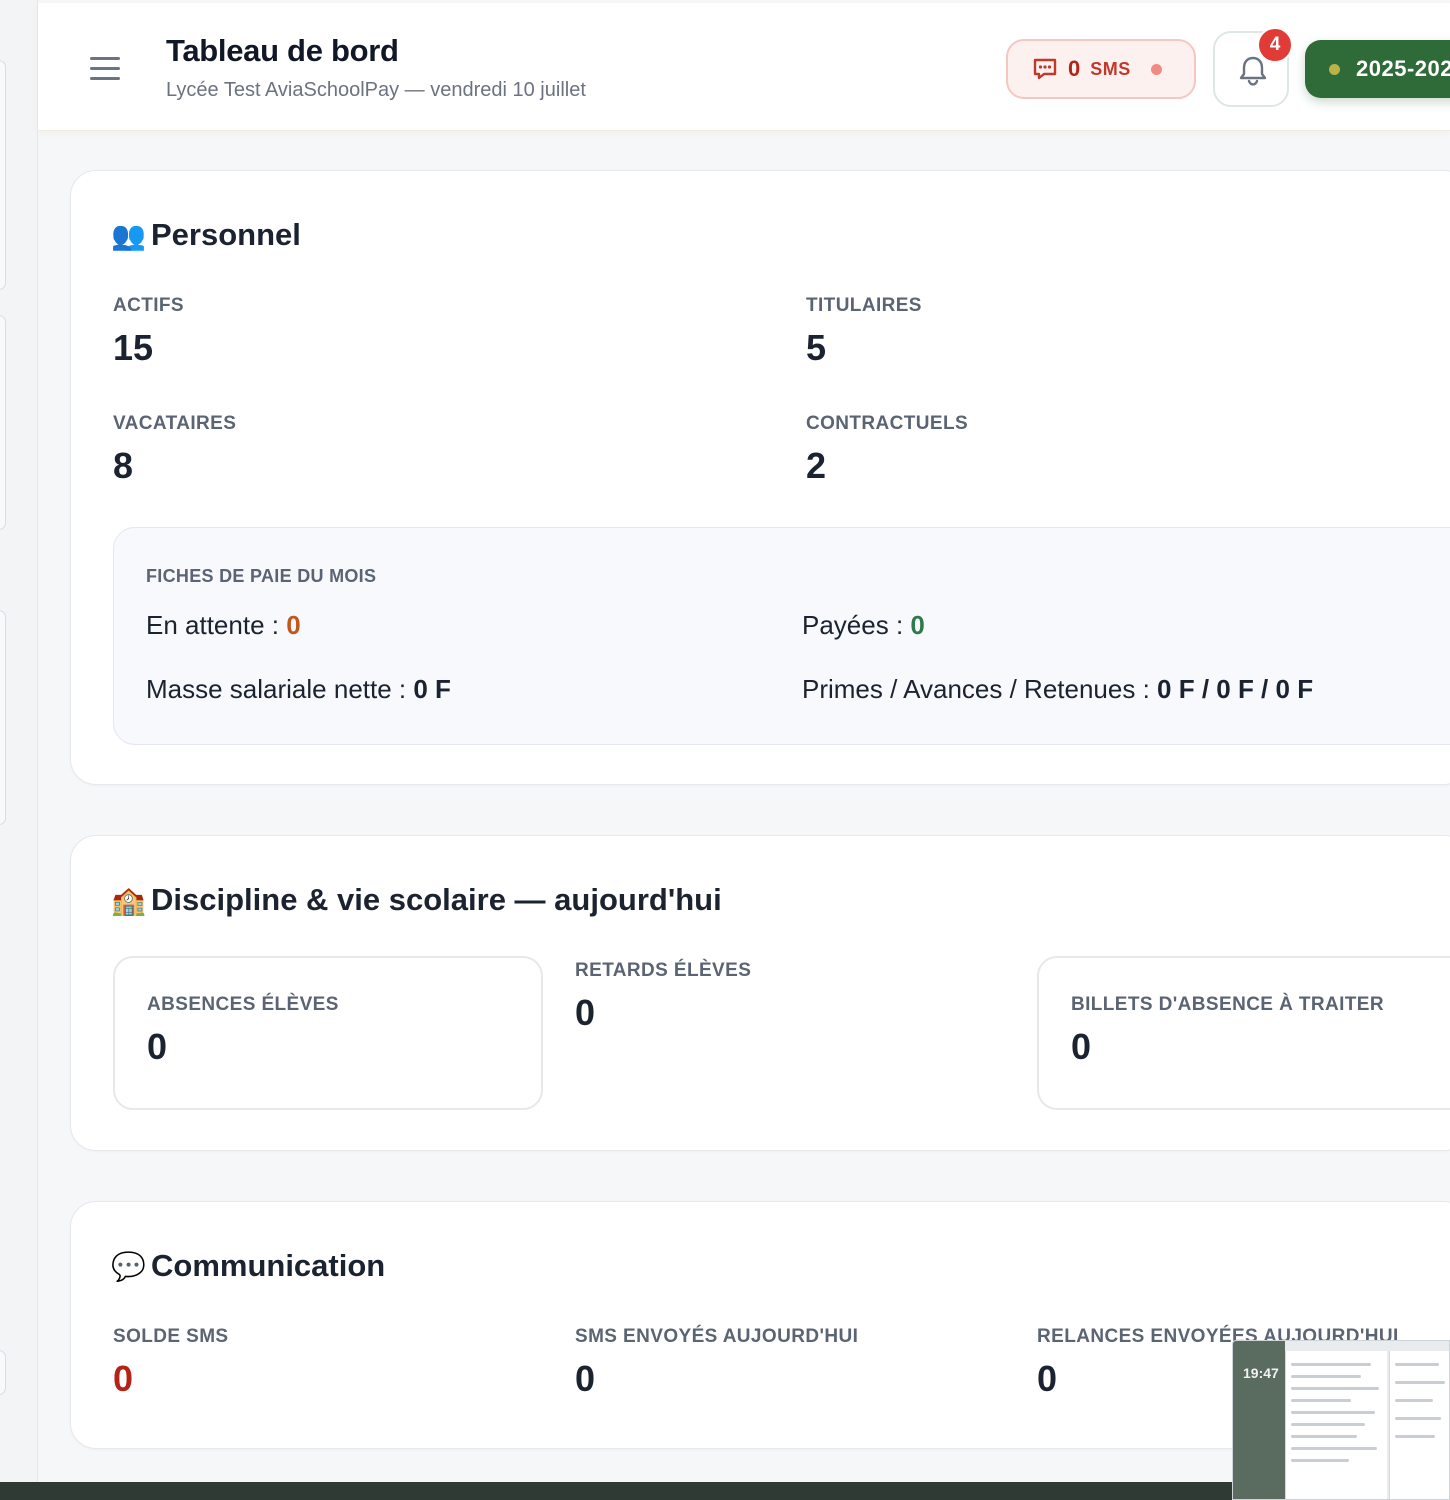 The width and height of the screenshot is (1450, 1500). Describe the element at coordinates (1334, 69) in the screenshot. I see `year-status-dot` at that location.